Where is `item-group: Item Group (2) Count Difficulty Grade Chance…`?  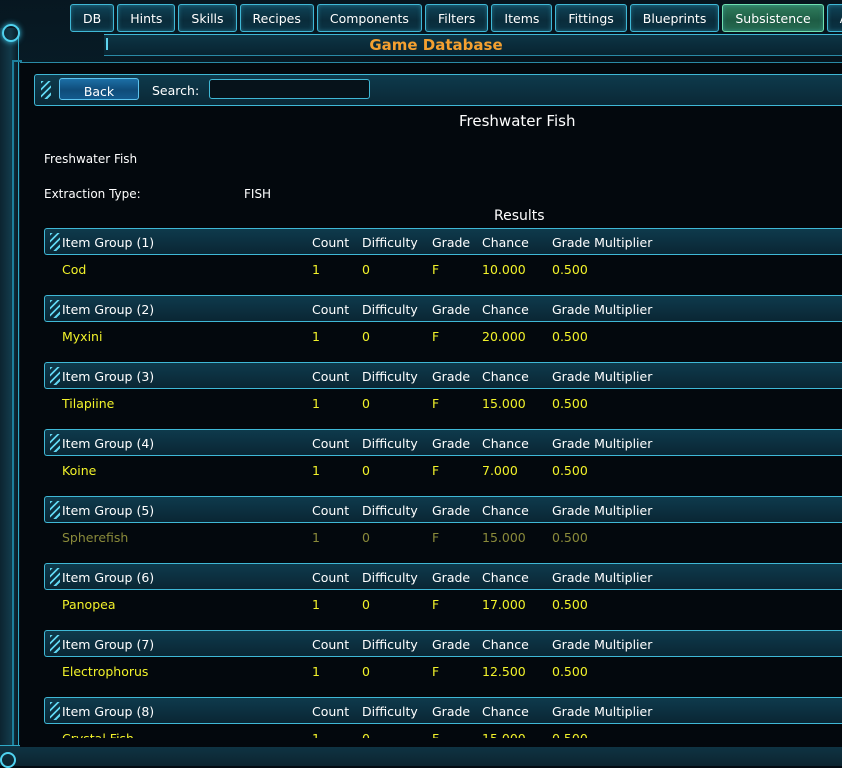
item-group: Item Group (2) Count Difficulty Grade Chance… is located at coordinates (443, 323).